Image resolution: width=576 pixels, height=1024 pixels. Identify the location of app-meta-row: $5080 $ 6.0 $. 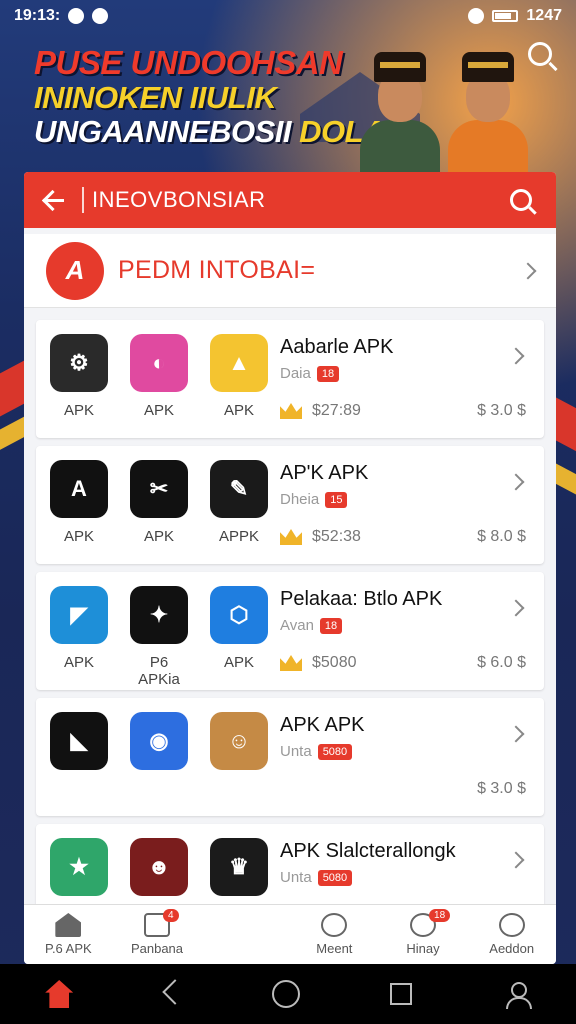
(403, 663).